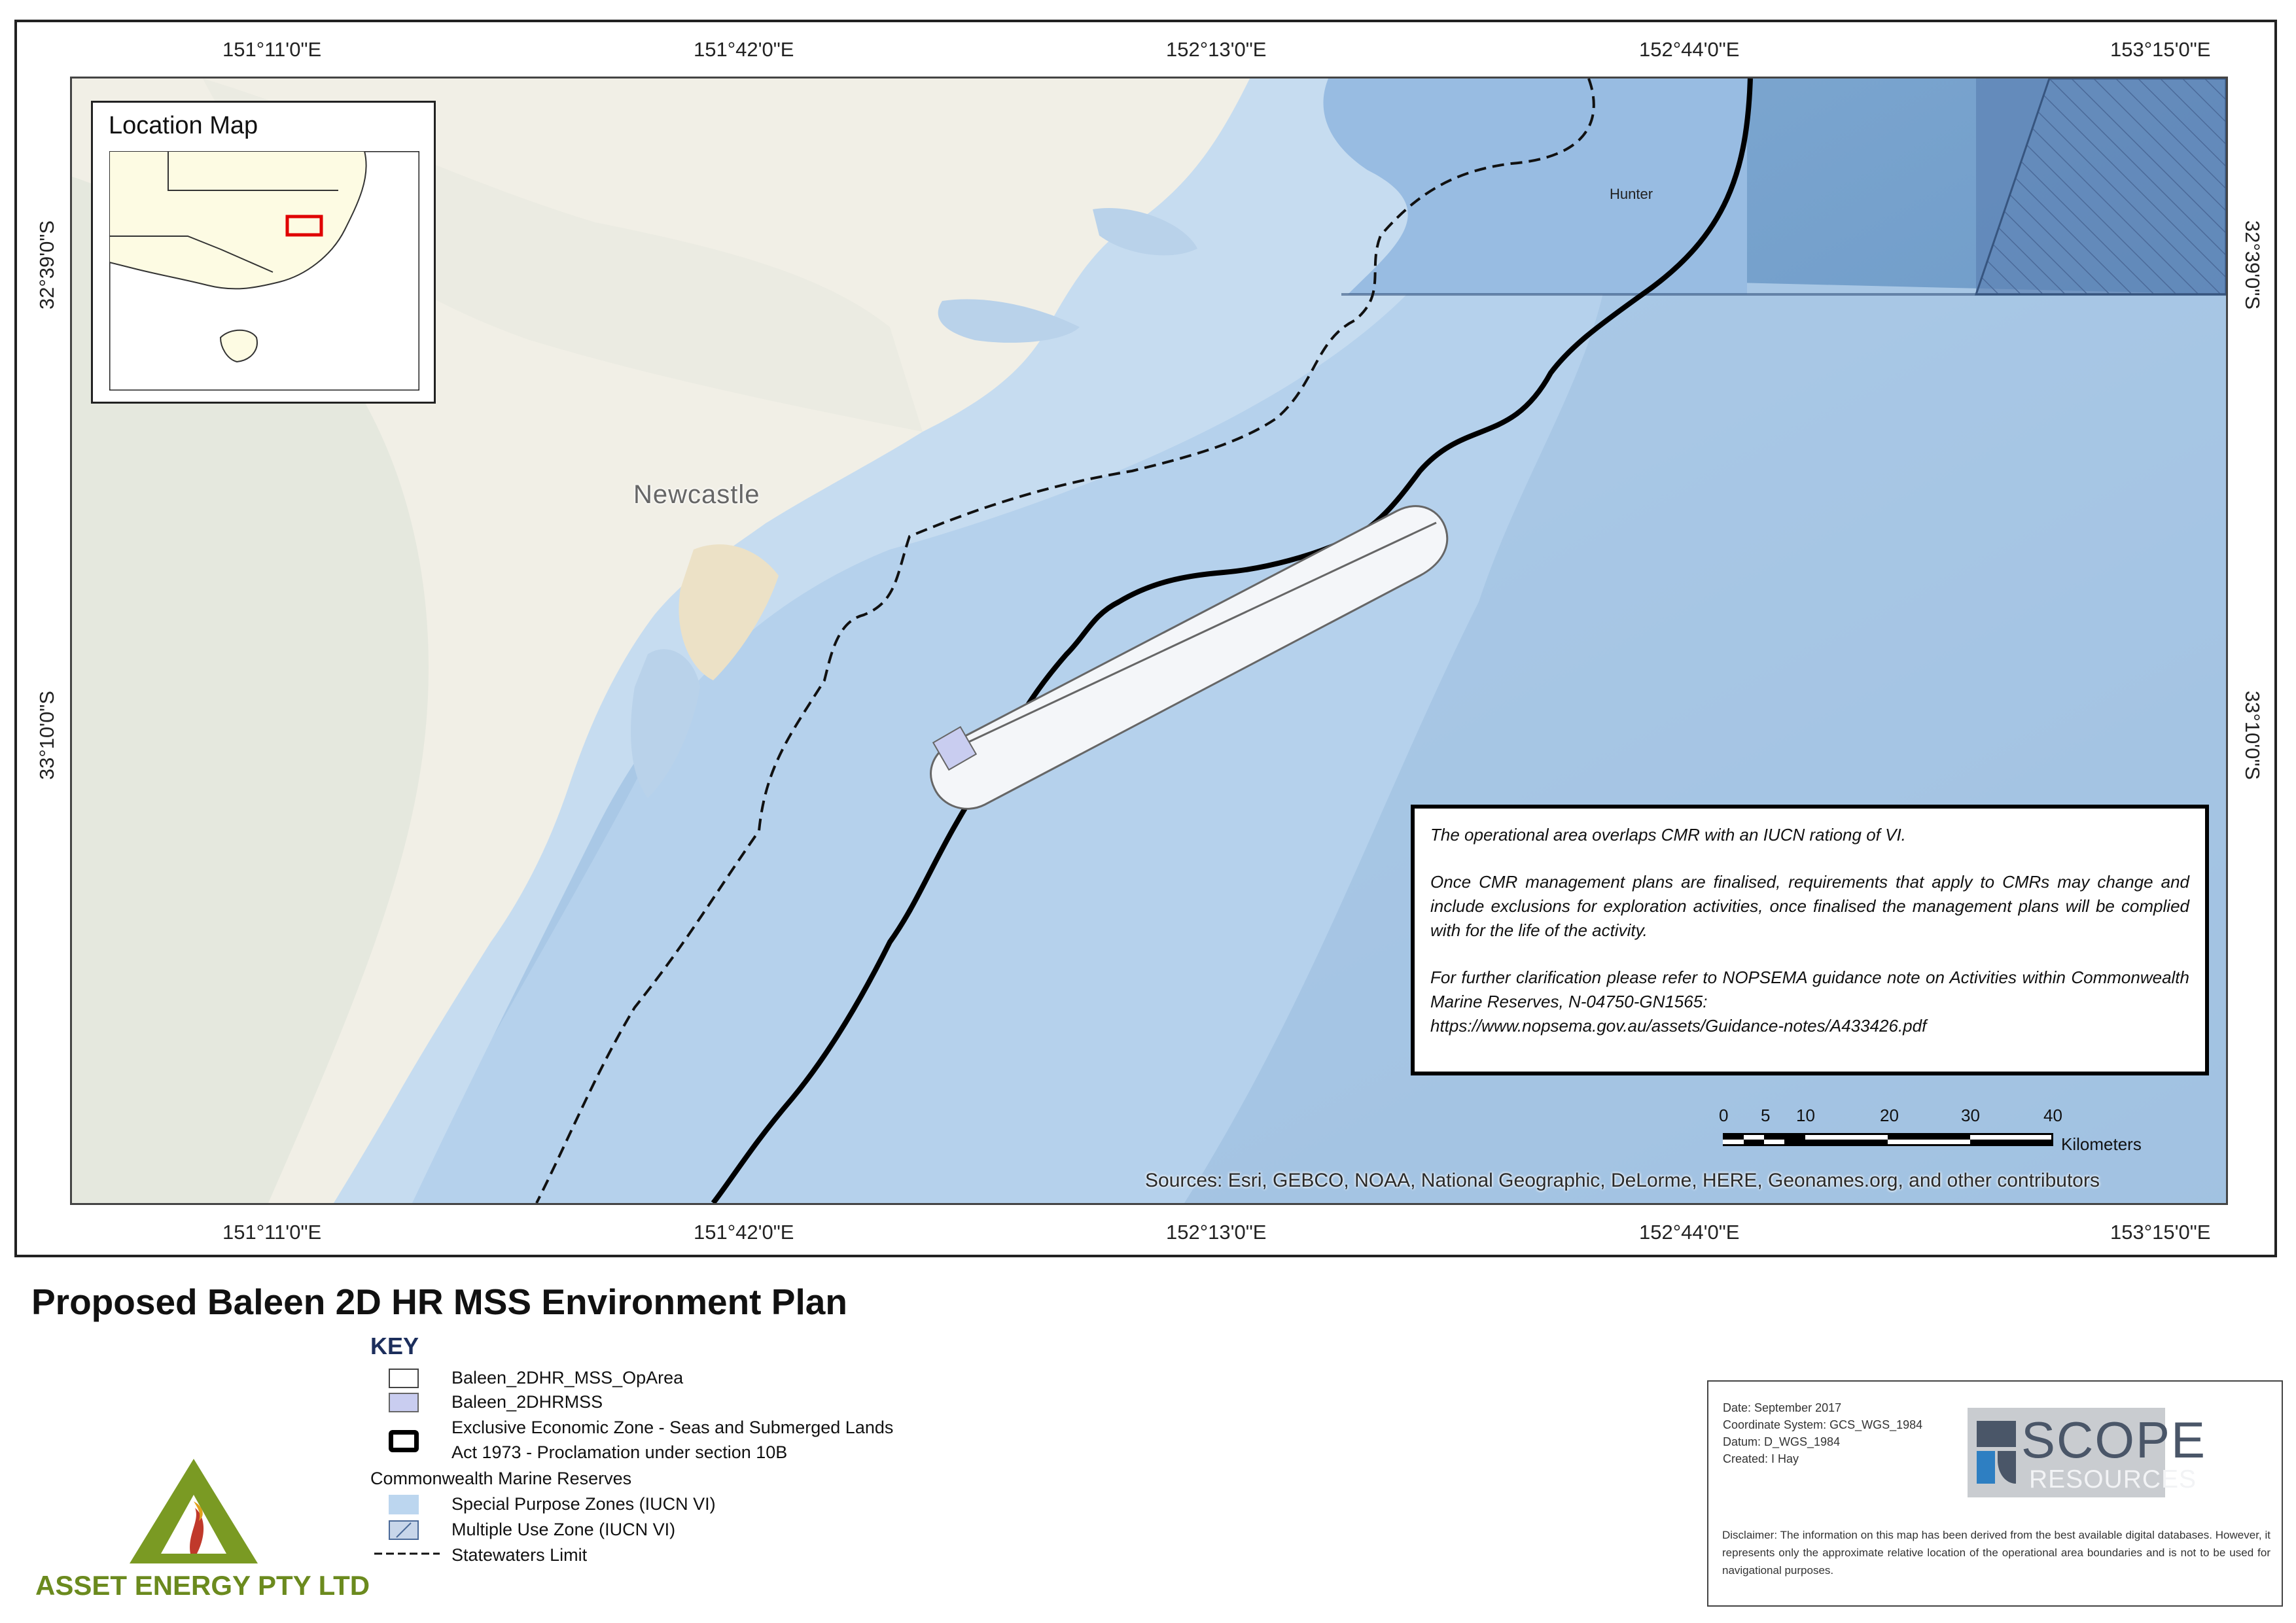 Image resolution: width=2296 pixels, height=1623 pixels. What do you see at coordinates (1690, 49) in the screenshot?
I see `lon-label-top-4: 152°44'0"E` at bounding box center [1690, 49].